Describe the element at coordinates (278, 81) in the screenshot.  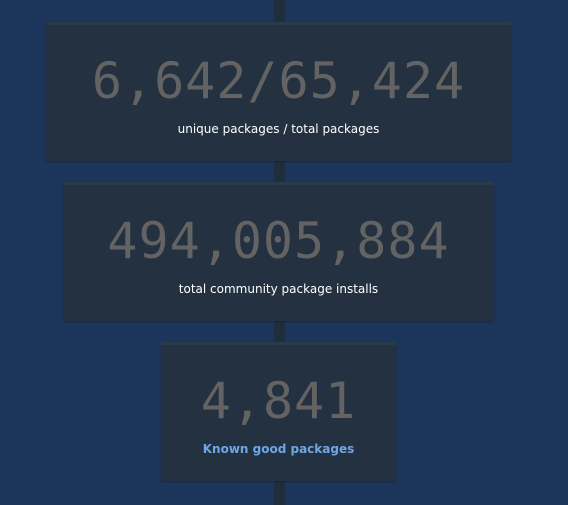
I see `unique-total-packages-value: 6,642/65,424` at that location.